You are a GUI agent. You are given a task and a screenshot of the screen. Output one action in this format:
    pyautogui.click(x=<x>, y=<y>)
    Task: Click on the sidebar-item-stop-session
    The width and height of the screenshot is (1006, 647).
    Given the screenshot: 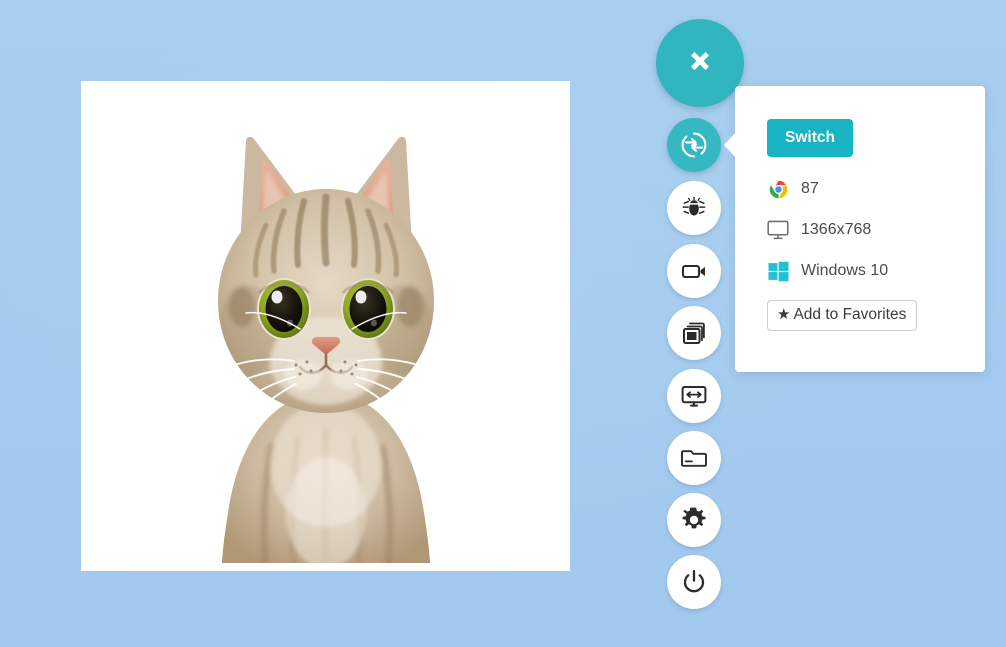 What is the action you would take?
    pyautogui.click(x=694, y=582)
    